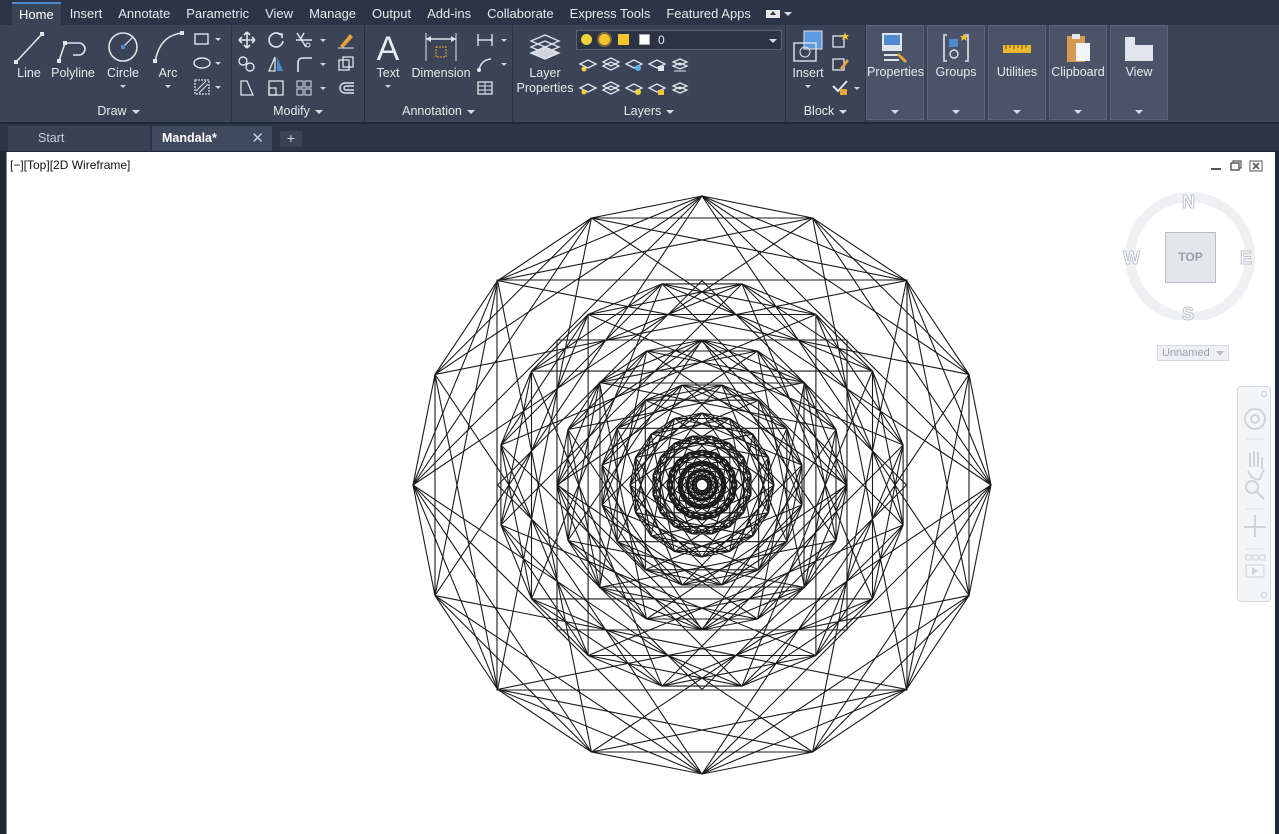 The image size is (1279, 834). What do you see at coordinates (588, 64) in the screenshot?
I see `layer-off-icon` at bounding box center [588, 64].